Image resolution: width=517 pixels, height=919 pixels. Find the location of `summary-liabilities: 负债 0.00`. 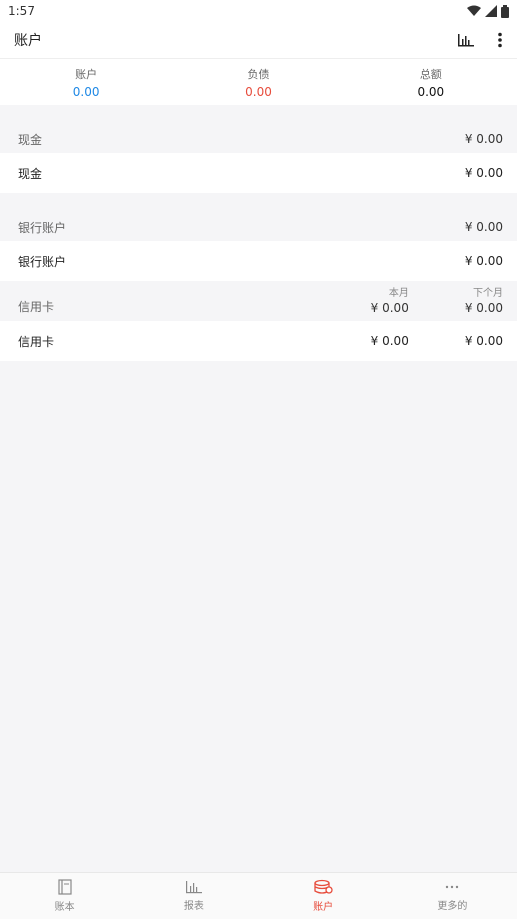

summary-liabilities: 负债 0.00 is located at coordinates (258, 82).